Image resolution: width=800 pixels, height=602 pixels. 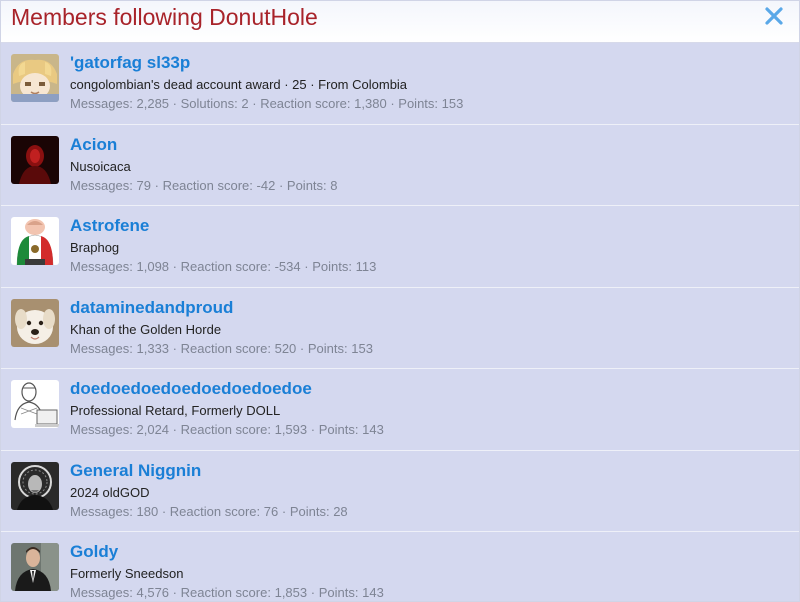 I want to click on member-blurb: Formerly Sneedson, so click(x=127, y=573).